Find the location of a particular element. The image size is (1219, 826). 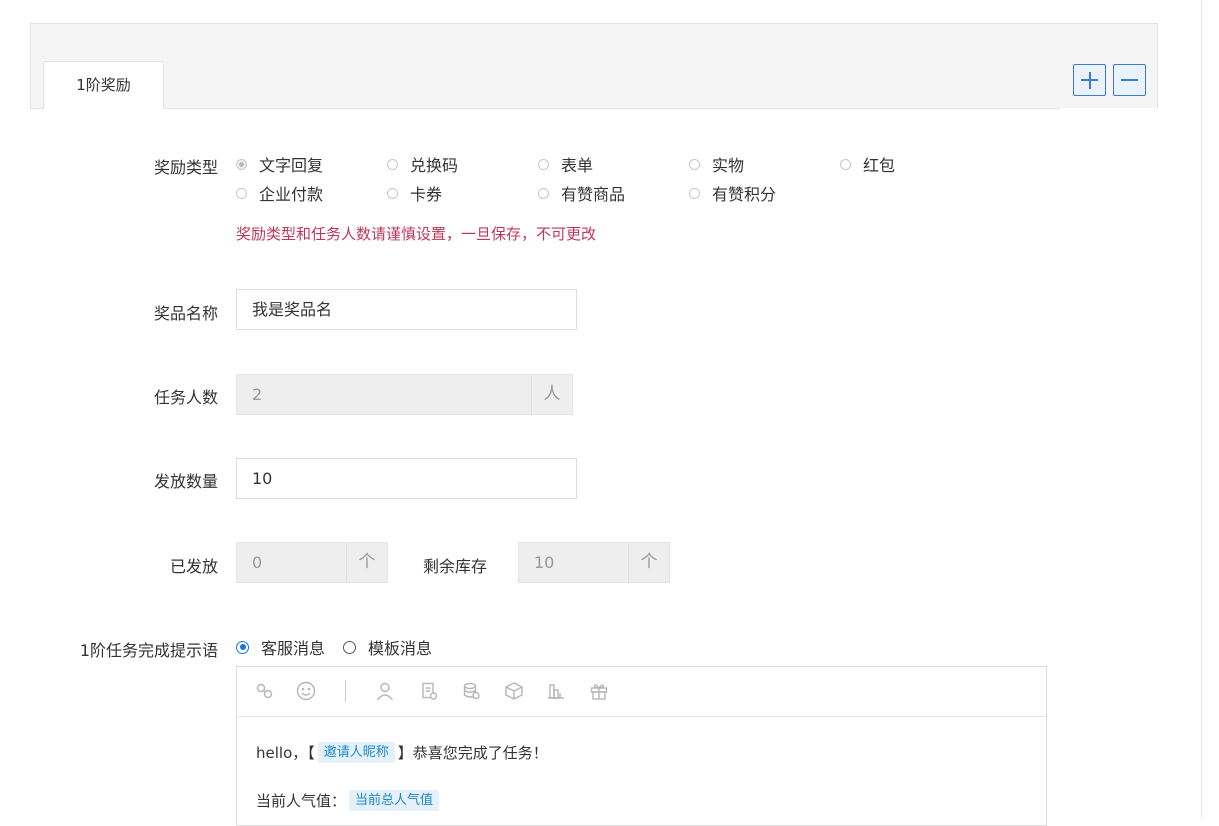

reward-type-label: 奖励类型 is located at coordinates (185, 167).